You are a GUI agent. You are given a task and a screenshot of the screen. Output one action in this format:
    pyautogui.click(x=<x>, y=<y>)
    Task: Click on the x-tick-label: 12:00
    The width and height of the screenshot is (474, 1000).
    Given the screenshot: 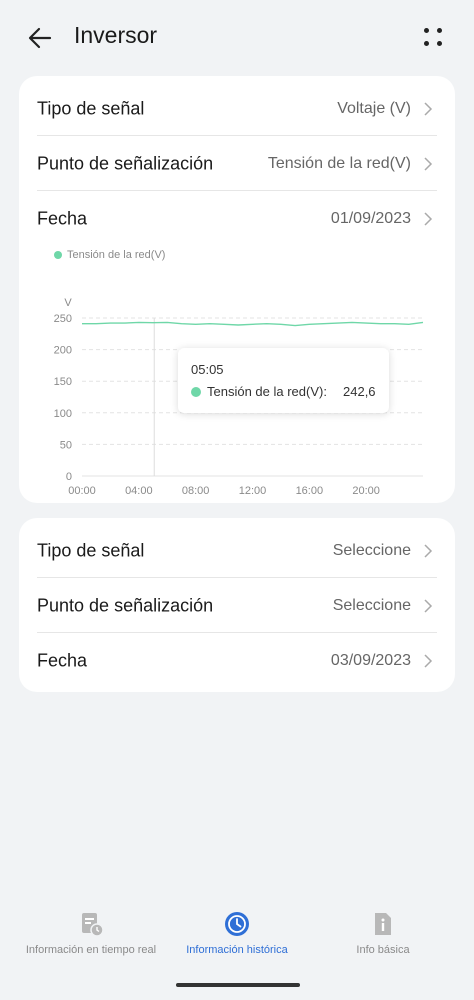 What is the action you would take?
    pyautogui.click(x=253, y=491)
    